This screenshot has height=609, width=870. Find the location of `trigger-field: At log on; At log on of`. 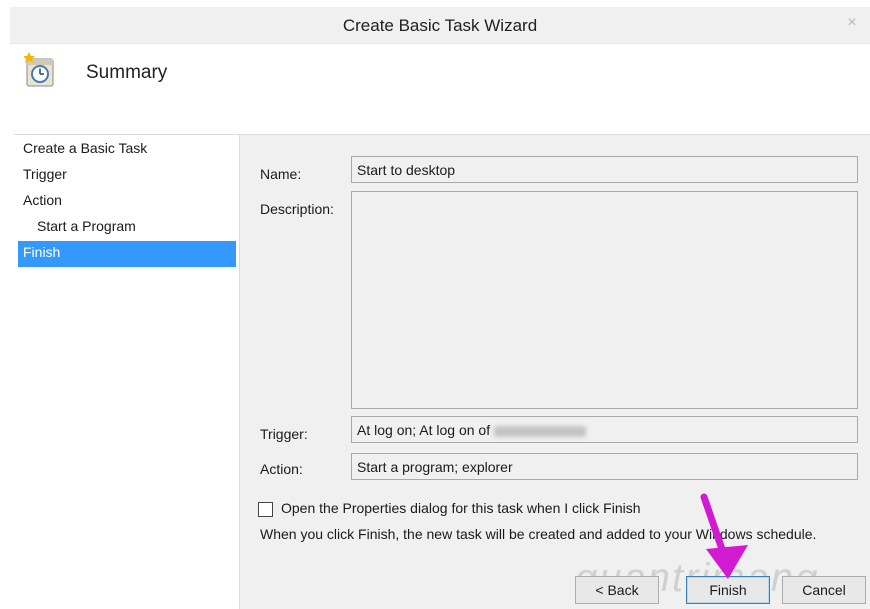

trigger-field: At log on; At log on of is located at coordinates (604, 429).